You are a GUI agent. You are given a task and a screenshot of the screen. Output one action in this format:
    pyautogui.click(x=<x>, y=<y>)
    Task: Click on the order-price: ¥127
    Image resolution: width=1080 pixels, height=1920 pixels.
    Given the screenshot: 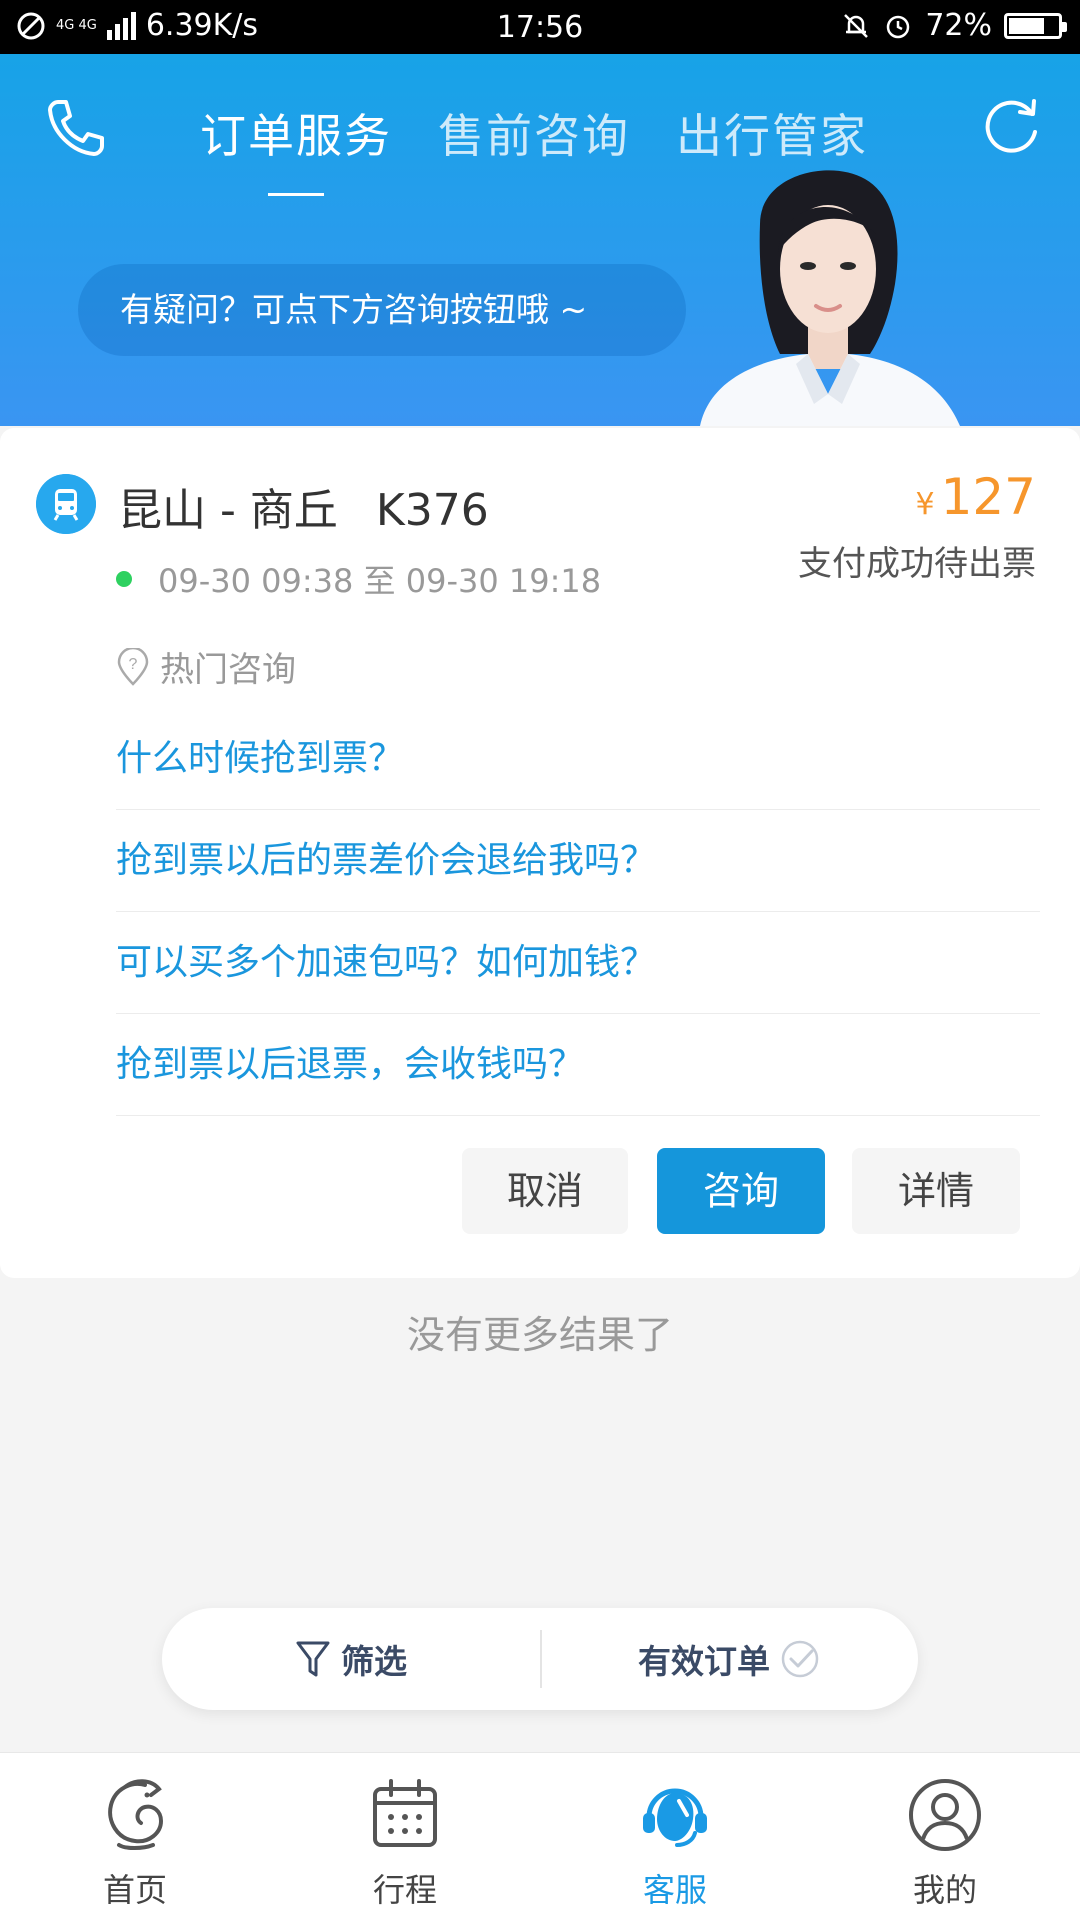 What is the action you would take?
    pyautogui.click(x=975, y=497)
    